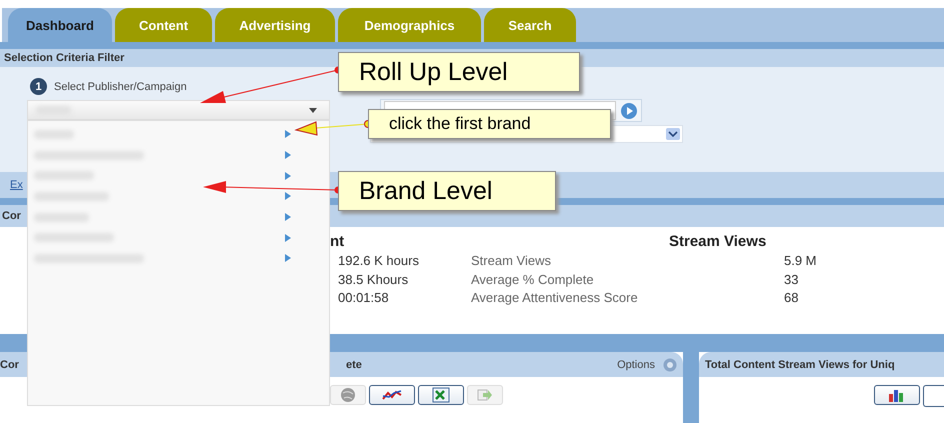  What do you see at coordinates (489, 124) in the screenshot?
I see `callout-tooltip: click the first brand` at bounding box center [489, 124].